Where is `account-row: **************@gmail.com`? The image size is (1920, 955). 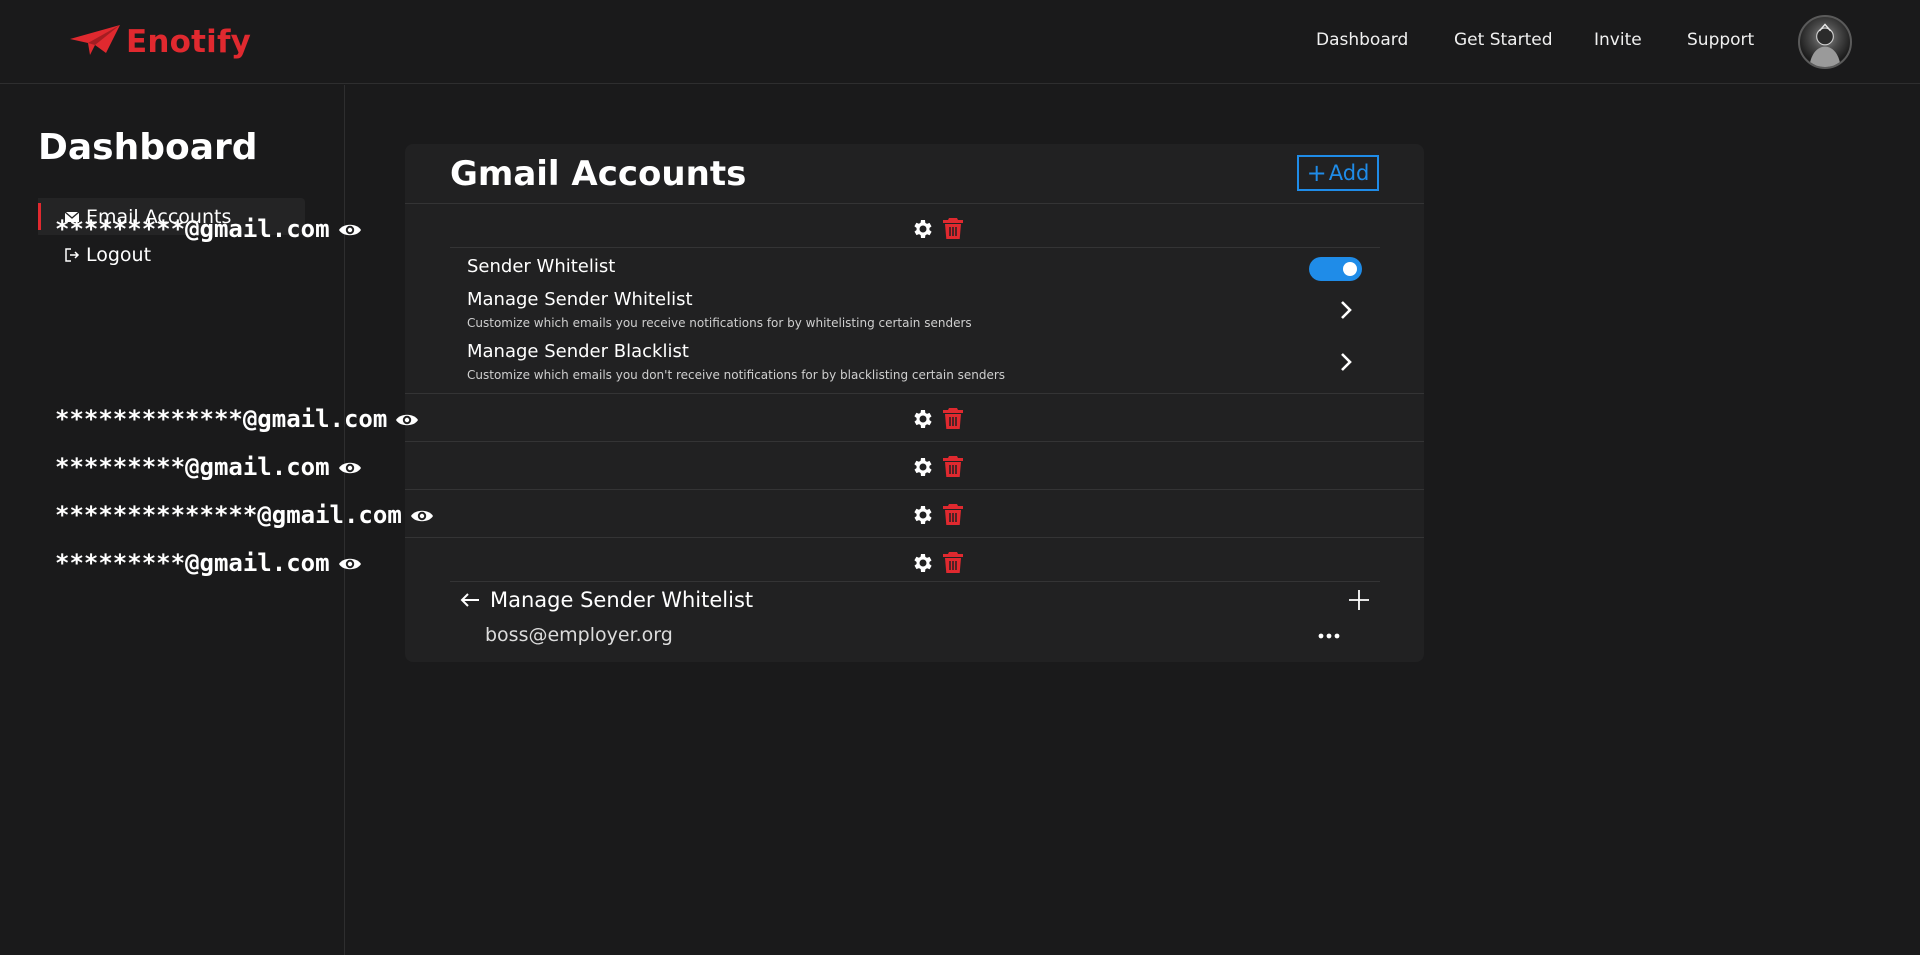 account-row: **************@gmail.com is located at coordinates (510, 515).